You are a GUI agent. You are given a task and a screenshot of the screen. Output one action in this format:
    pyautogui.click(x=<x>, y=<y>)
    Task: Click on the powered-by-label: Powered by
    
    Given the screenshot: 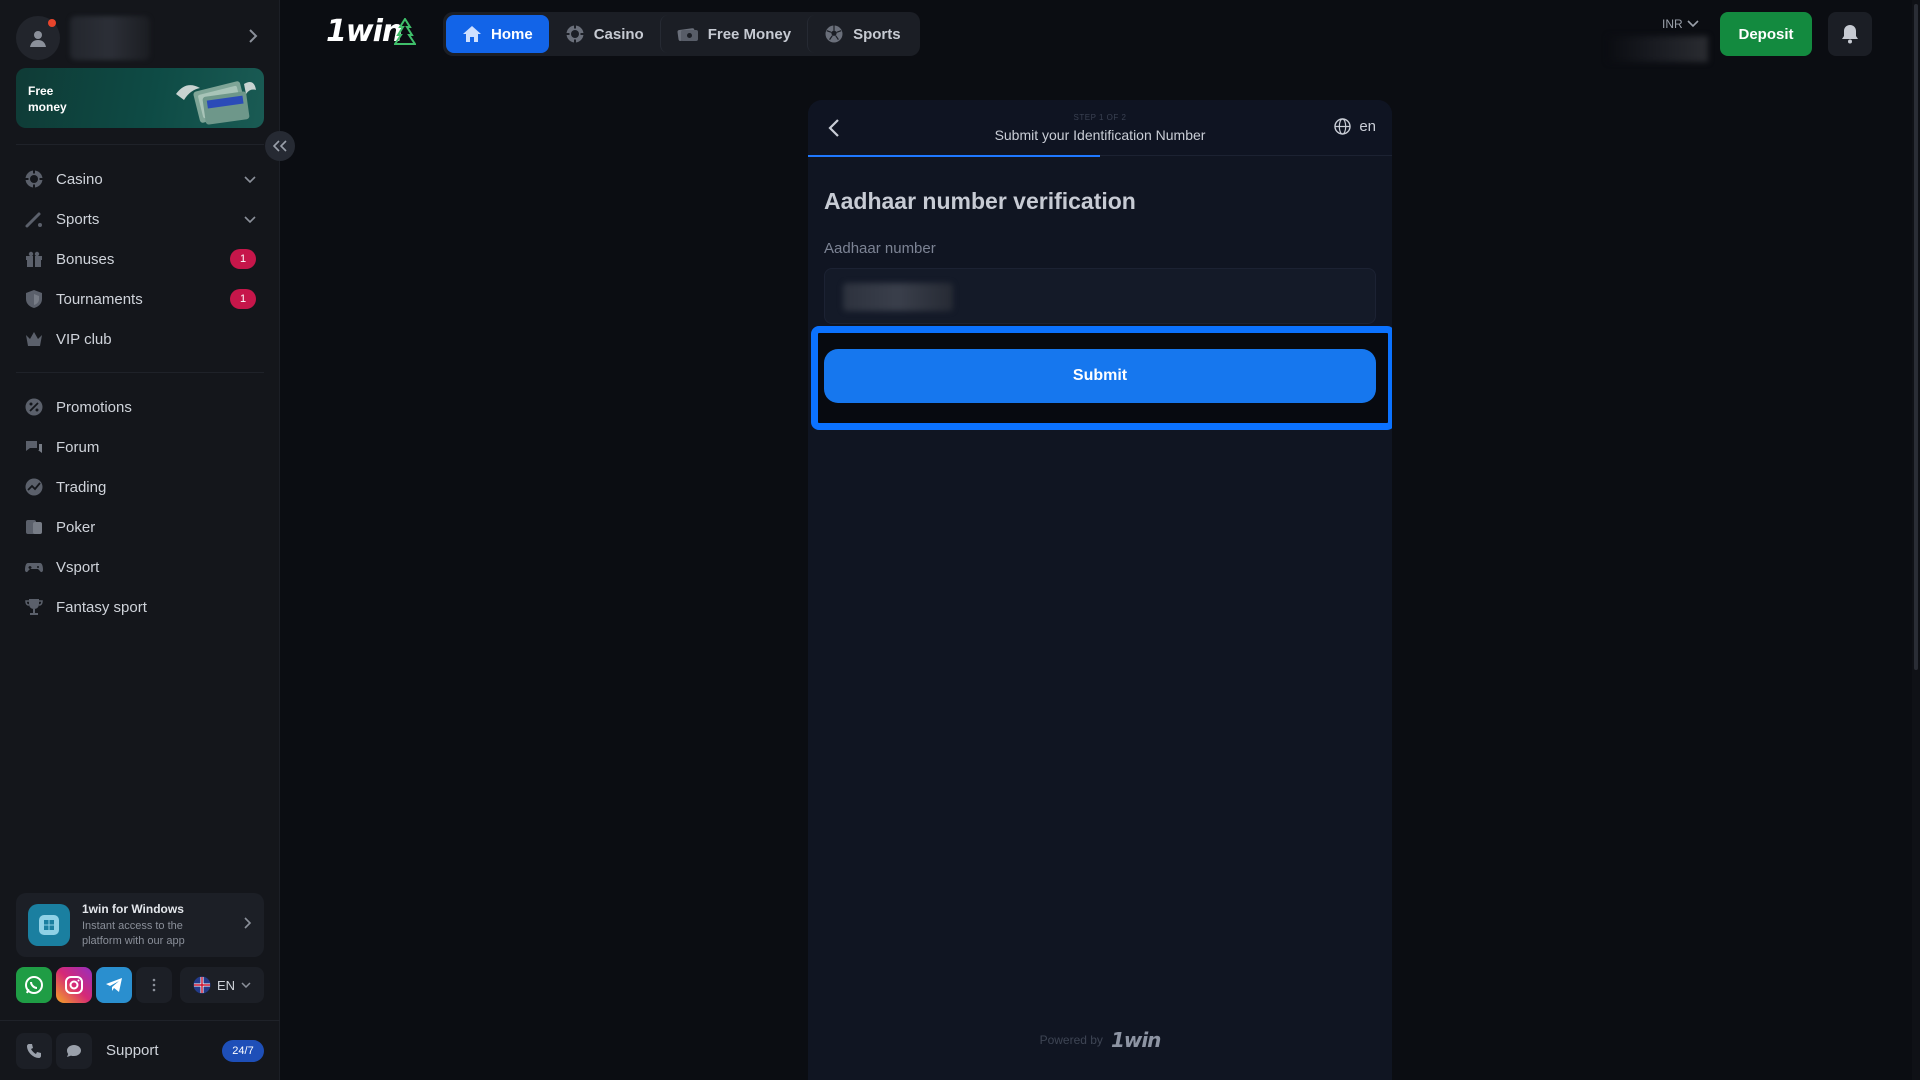 What is the action you would take?
    pyautogui.click(x=1071, y=1040)
    